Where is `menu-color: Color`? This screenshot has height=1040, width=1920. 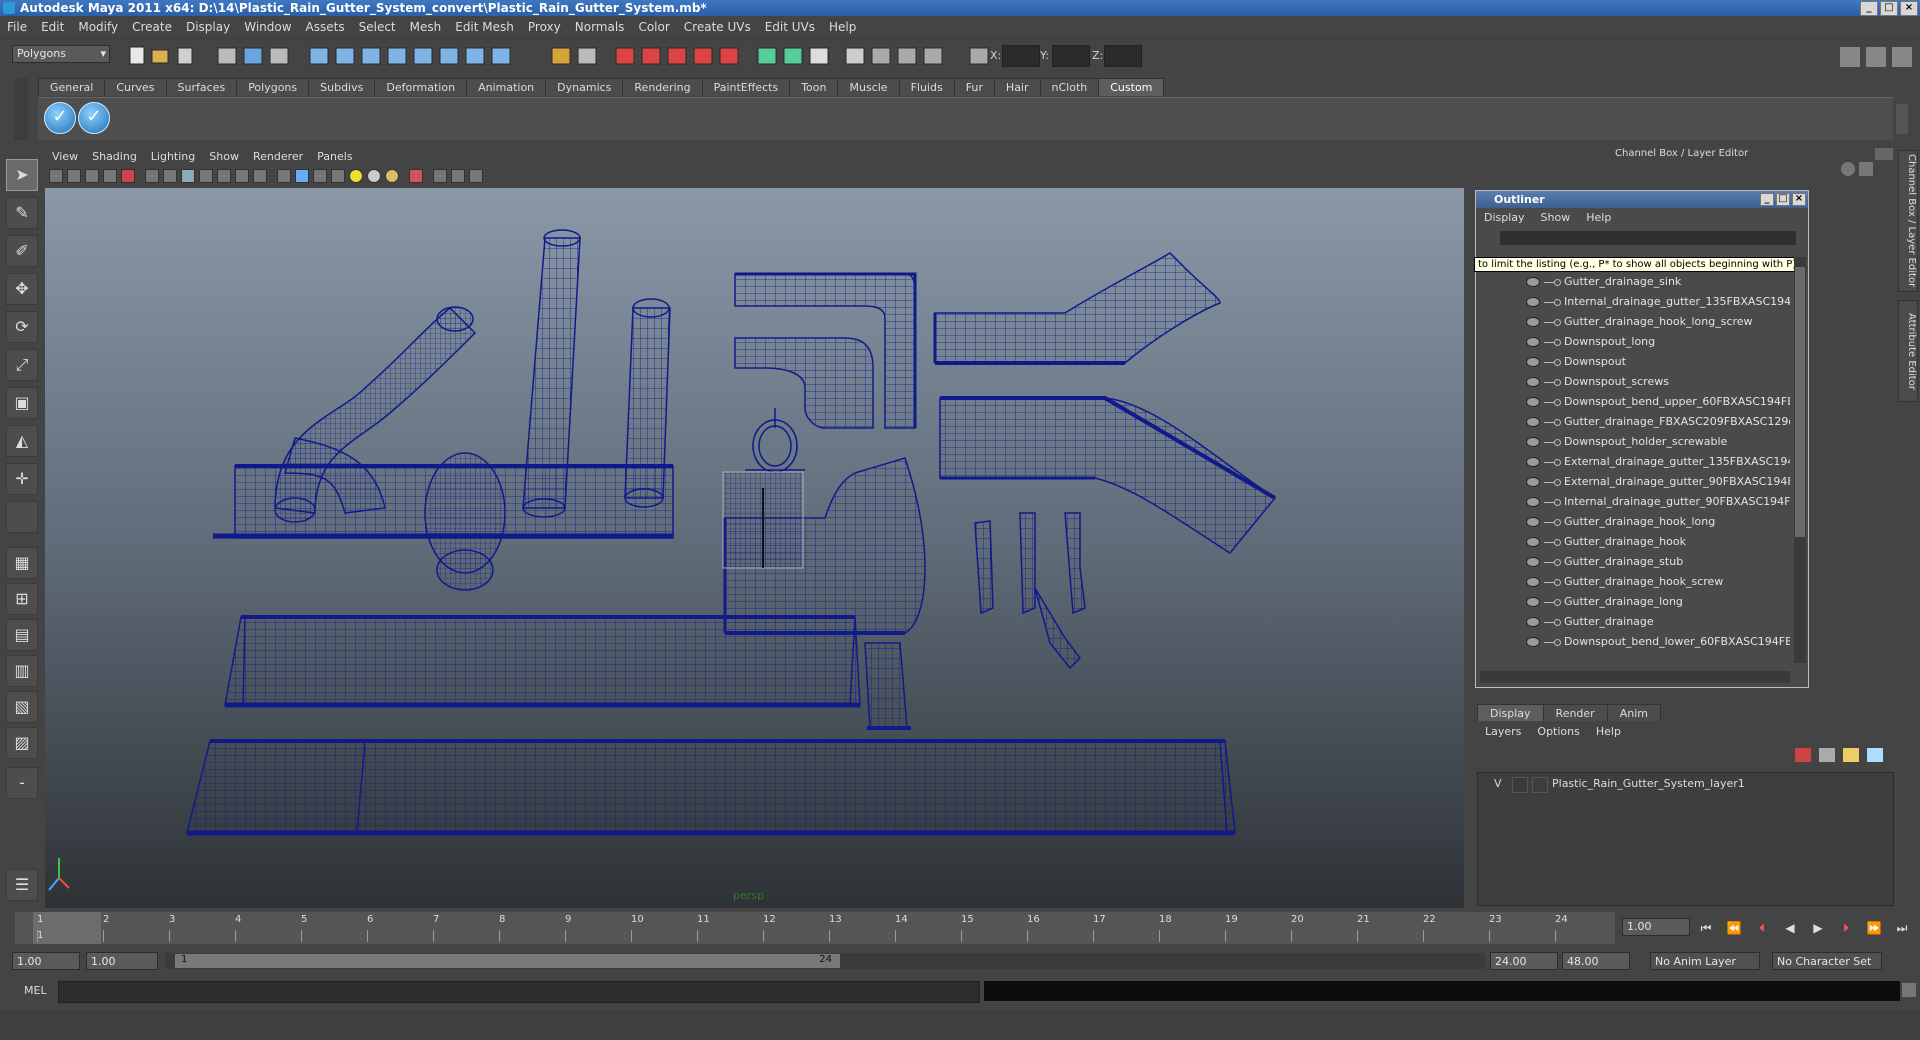 menu-color: Color is located at coordinates (653, 27).